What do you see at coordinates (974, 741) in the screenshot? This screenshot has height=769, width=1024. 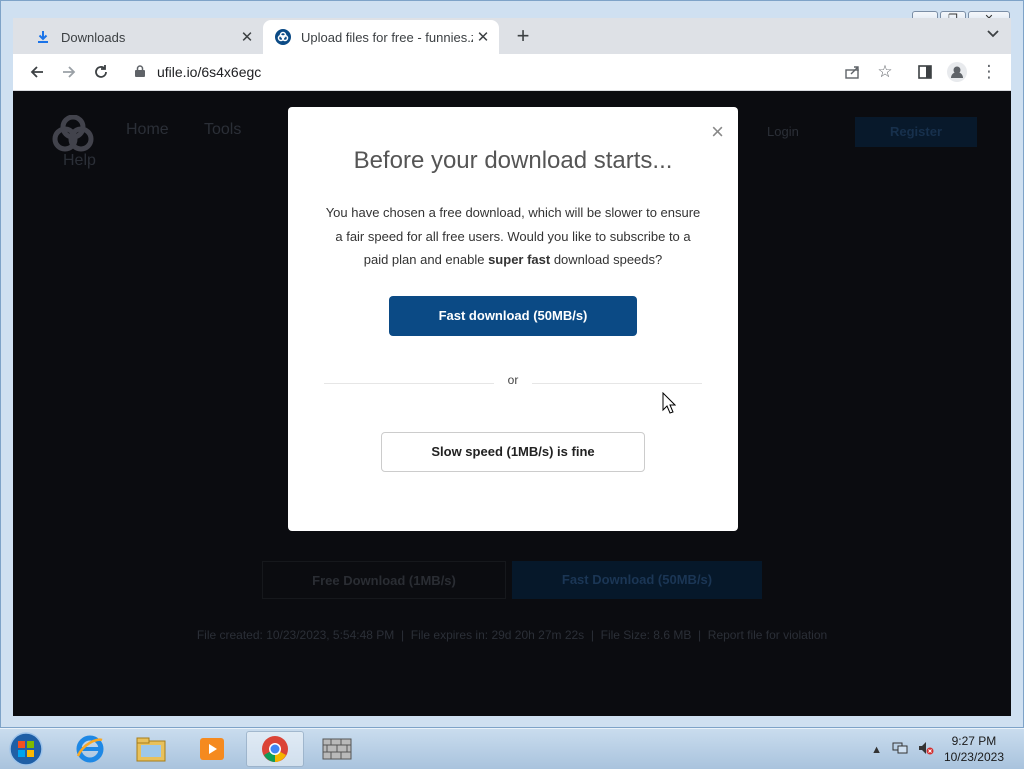 I see `clock-time: 9:27 PM` at bounding box center [974, 741].